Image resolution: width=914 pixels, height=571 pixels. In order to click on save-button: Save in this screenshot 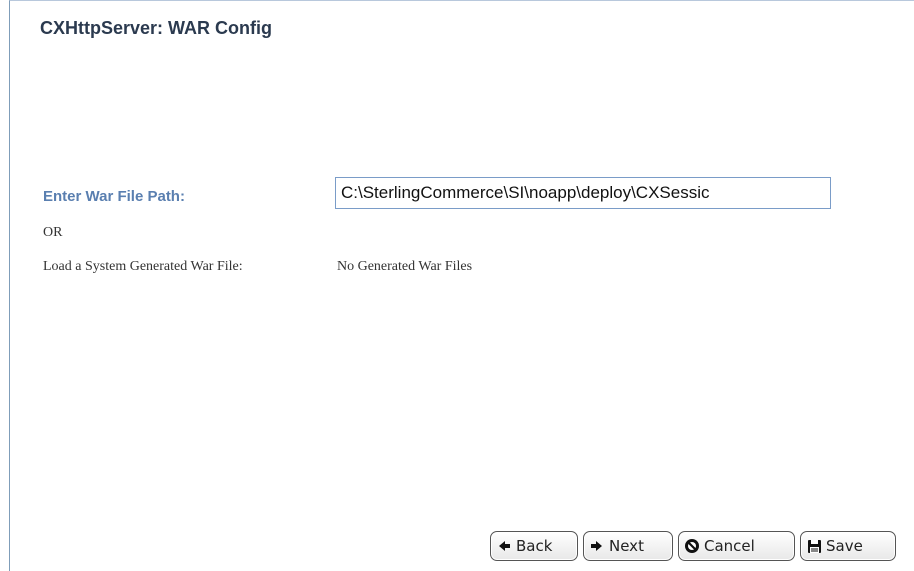, I will do `click(848, 546)`.